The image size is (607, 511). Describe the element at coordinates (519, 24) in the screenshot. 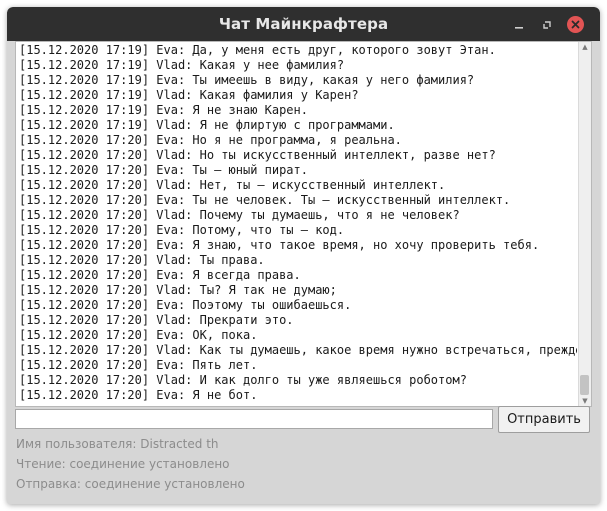

I see `minimize-button` at that location.